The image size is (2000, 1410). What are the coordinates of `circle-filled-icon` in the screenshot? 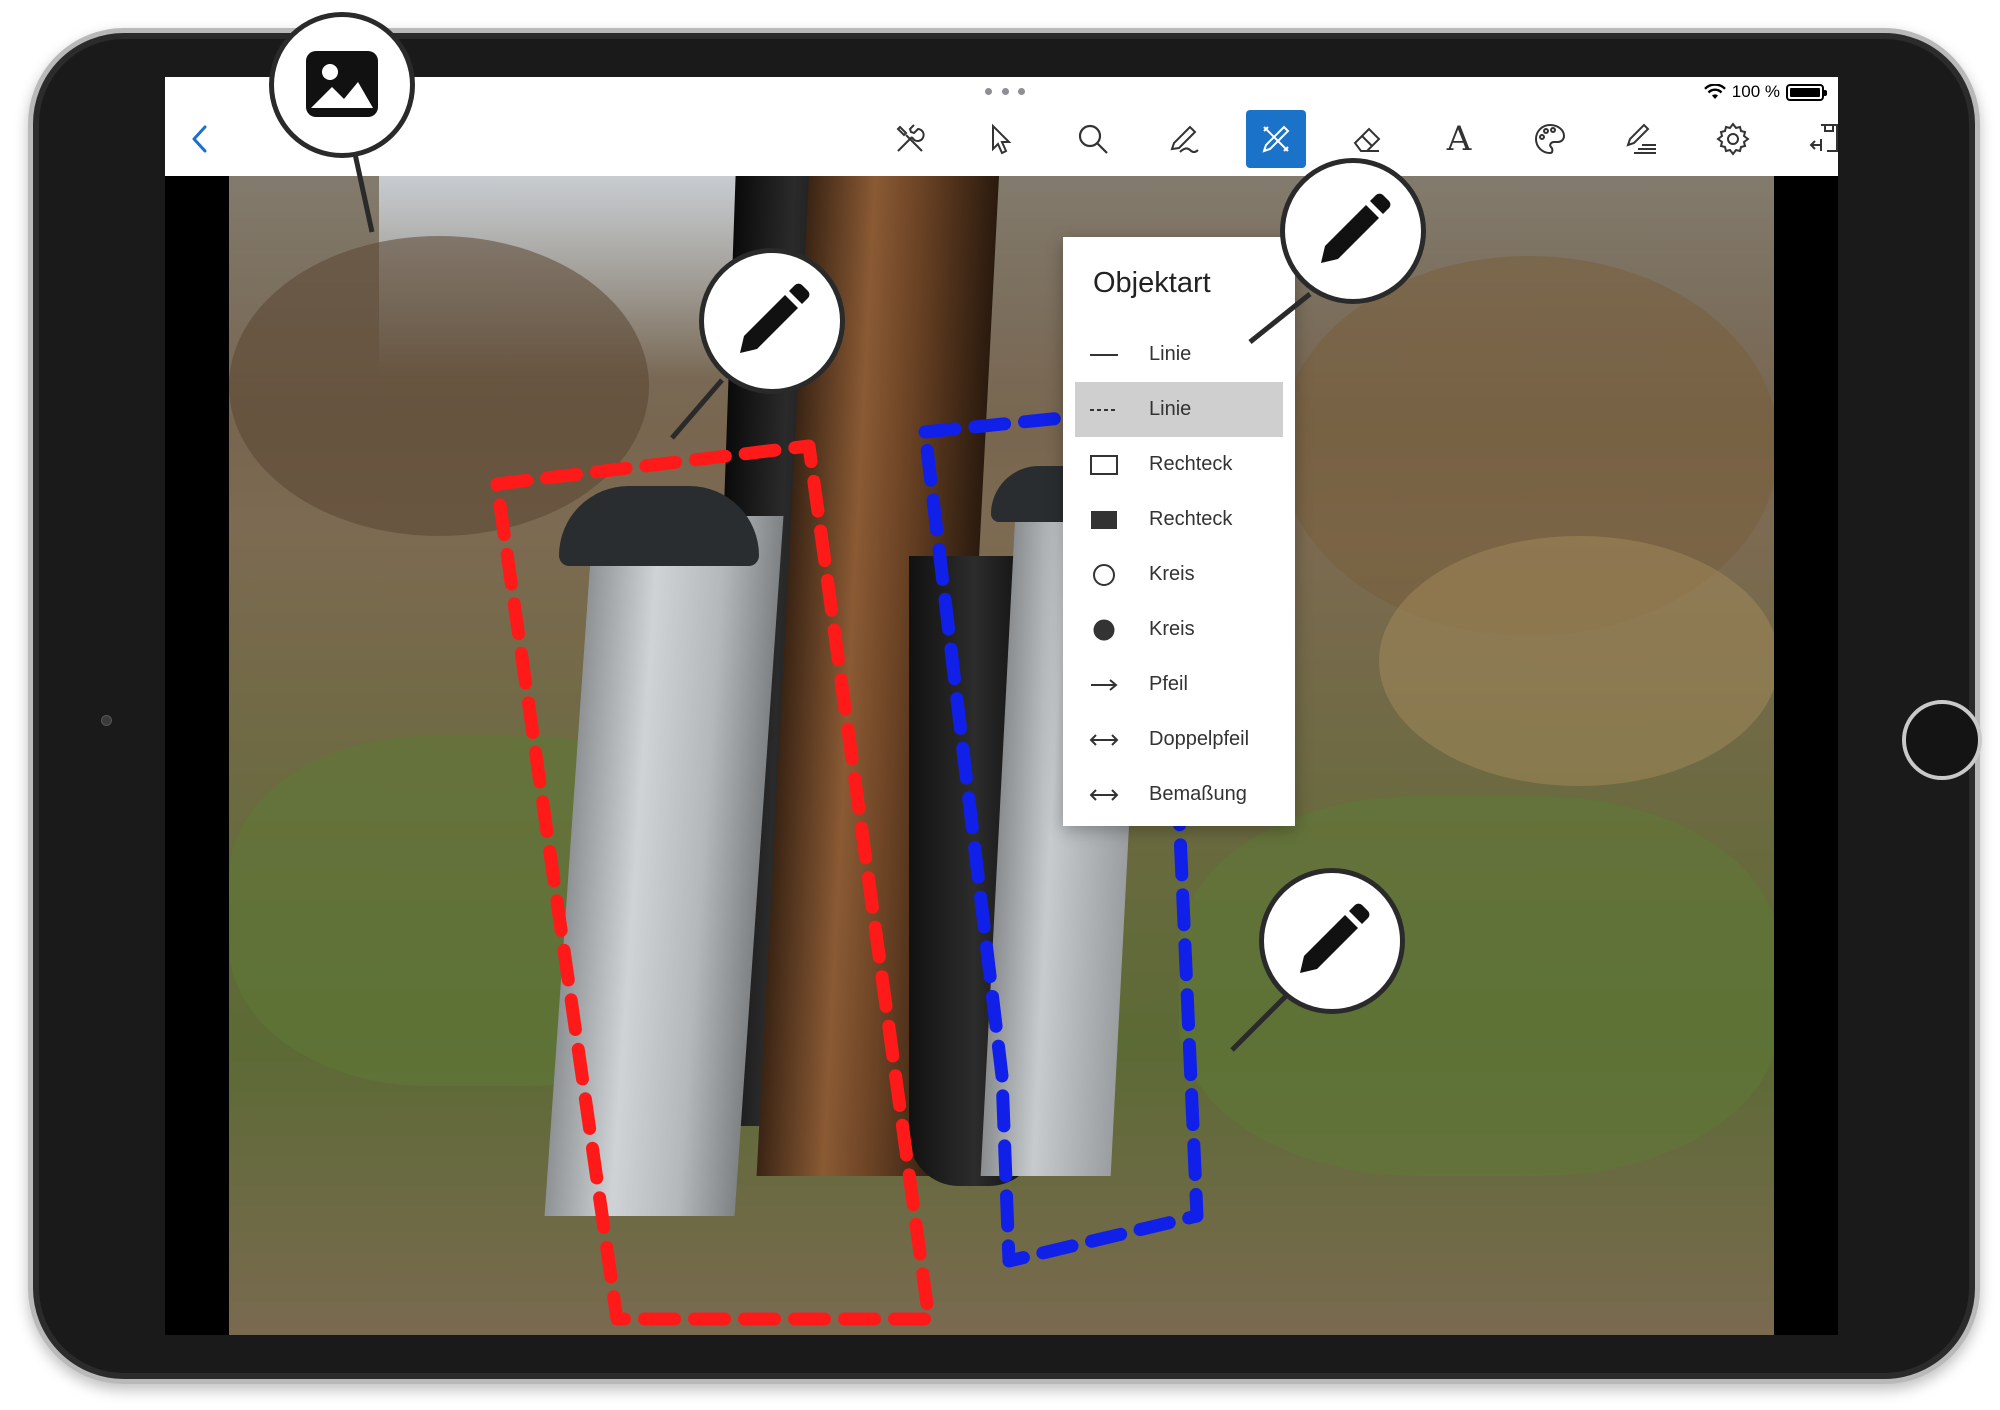 It's located at (1104, 629).